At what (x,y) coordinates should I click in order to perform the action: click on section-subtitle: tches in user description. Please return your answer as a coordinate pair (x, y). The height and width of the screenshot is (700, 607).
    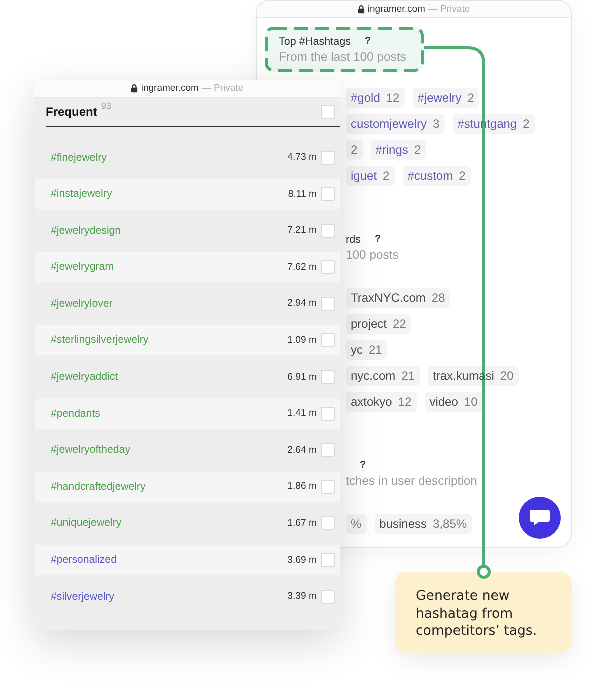
    Looking at the image, I should click on (412, 481).